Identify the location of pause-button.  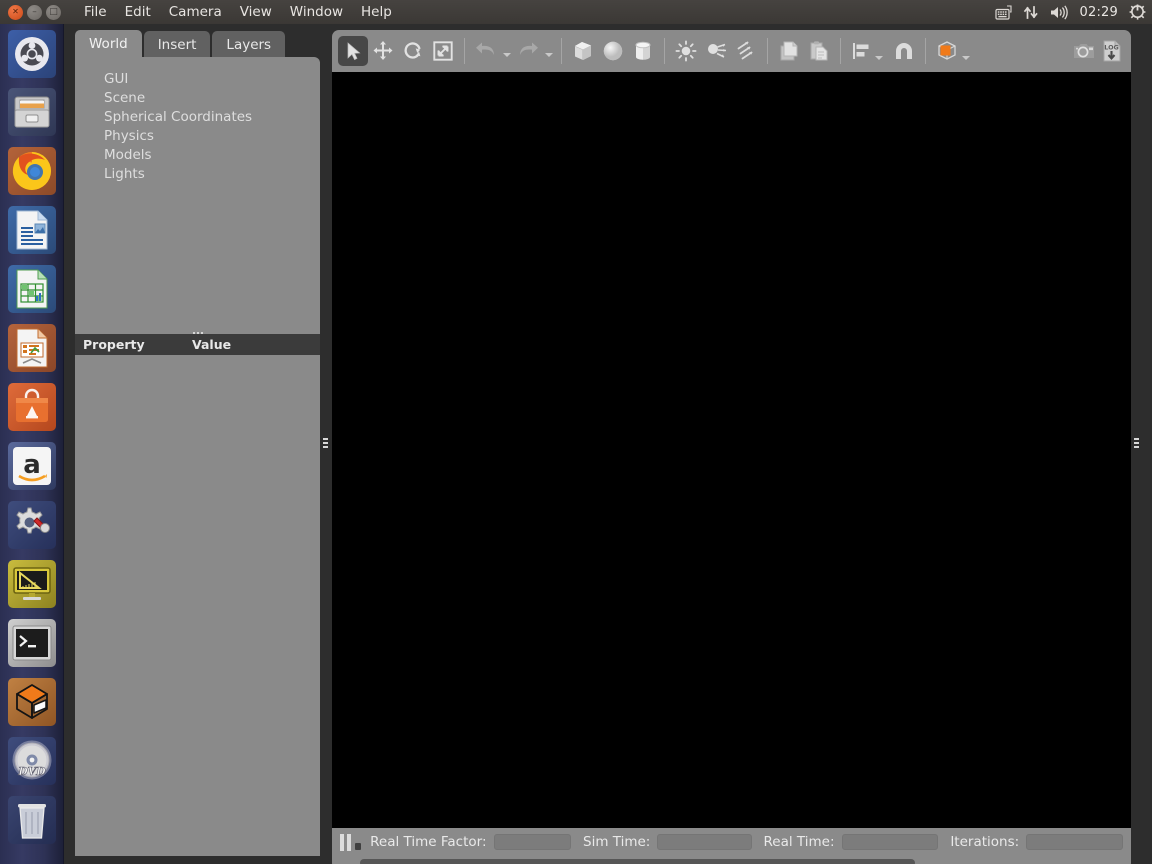
(345, 842).